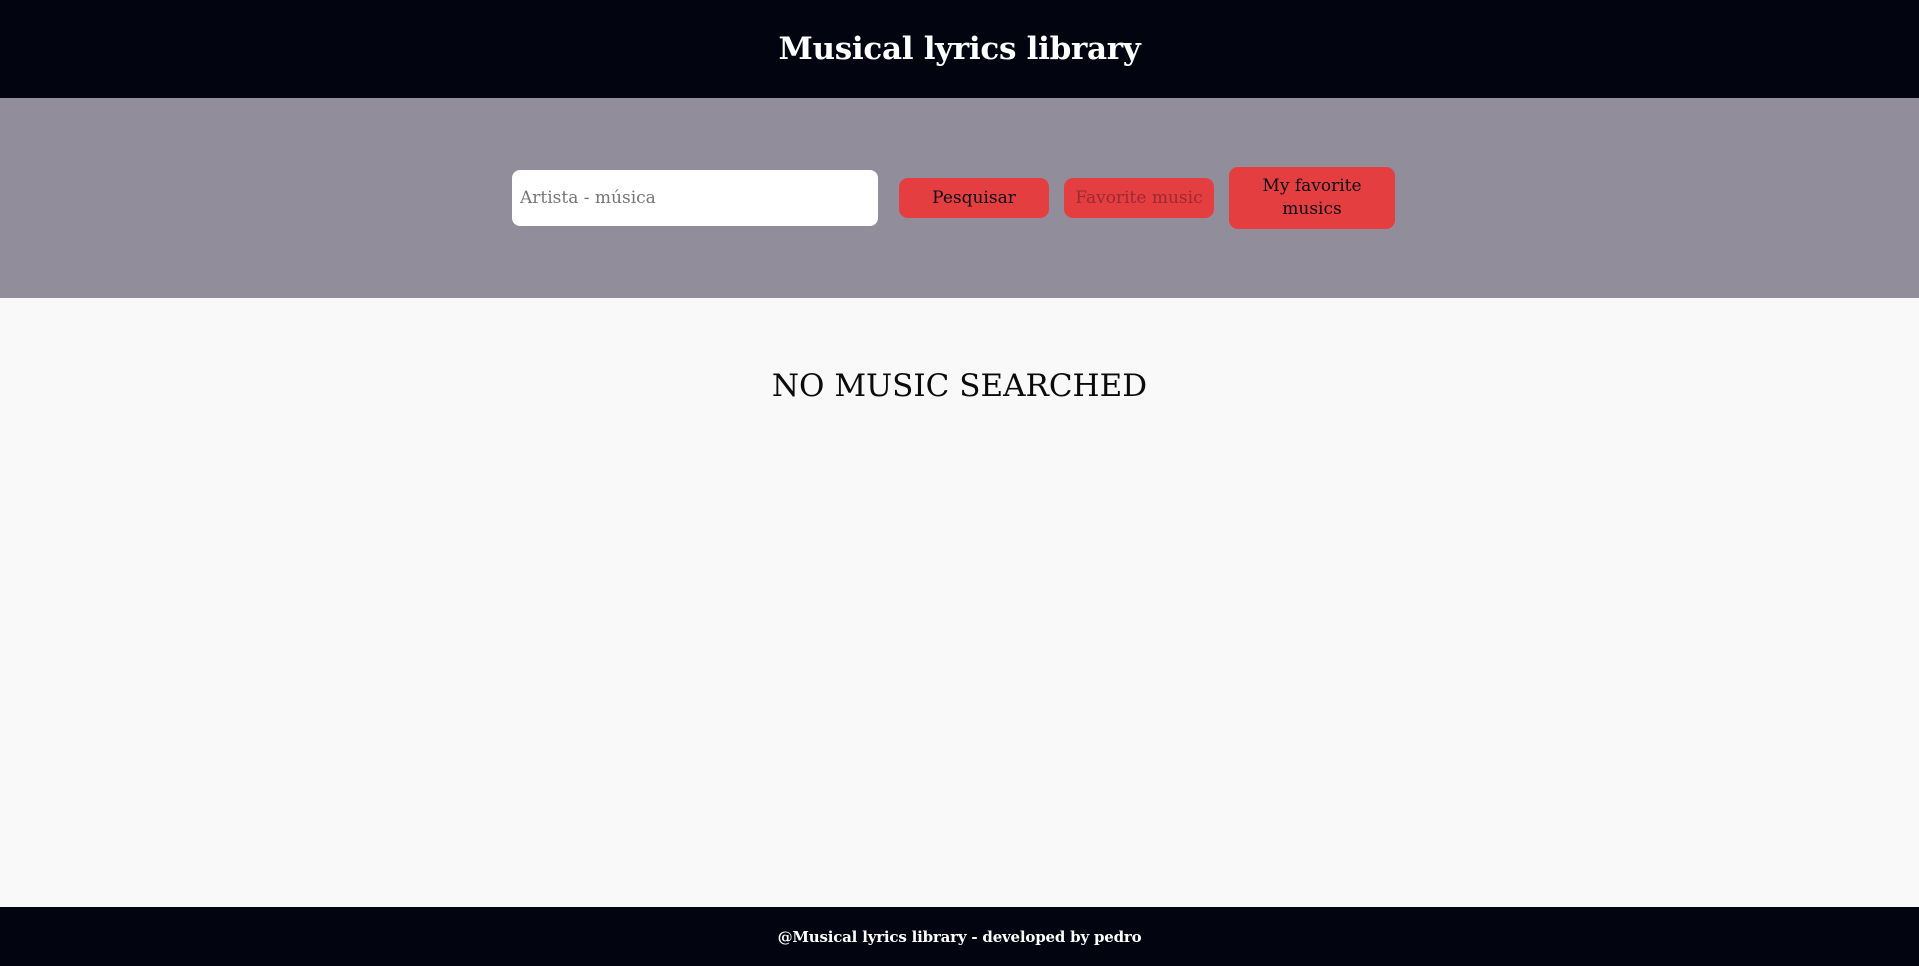 The width and height of the screenshot is (1919, 966). I want to click on favorite-music-button: Favorite music, so click(1139, 198).